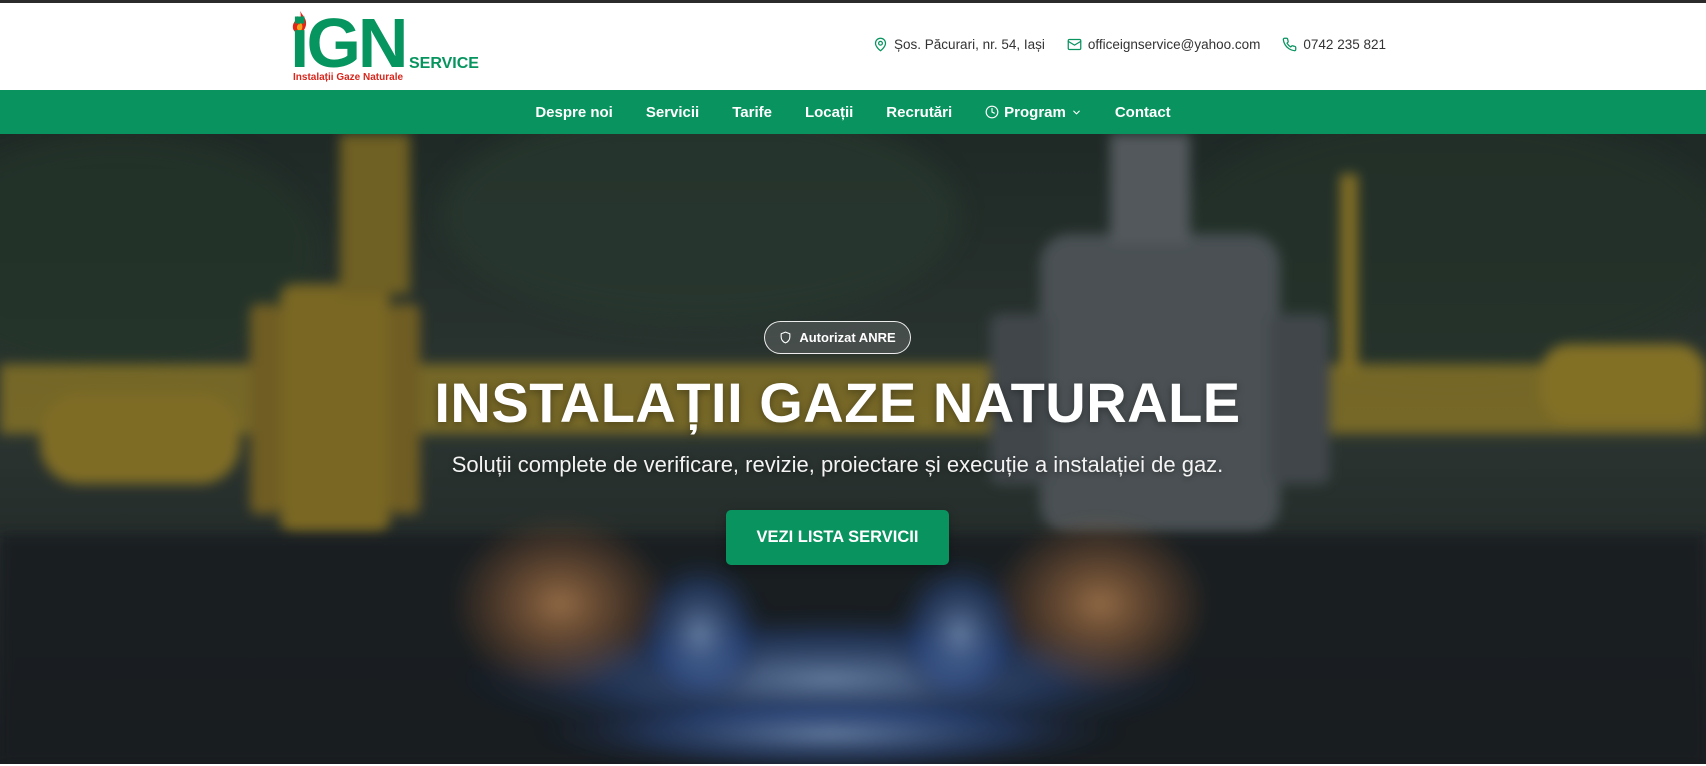 The width and height of the screenshot is (1706, 766). I want to click on nav-item-label: Despre noi, so click(574, 112).